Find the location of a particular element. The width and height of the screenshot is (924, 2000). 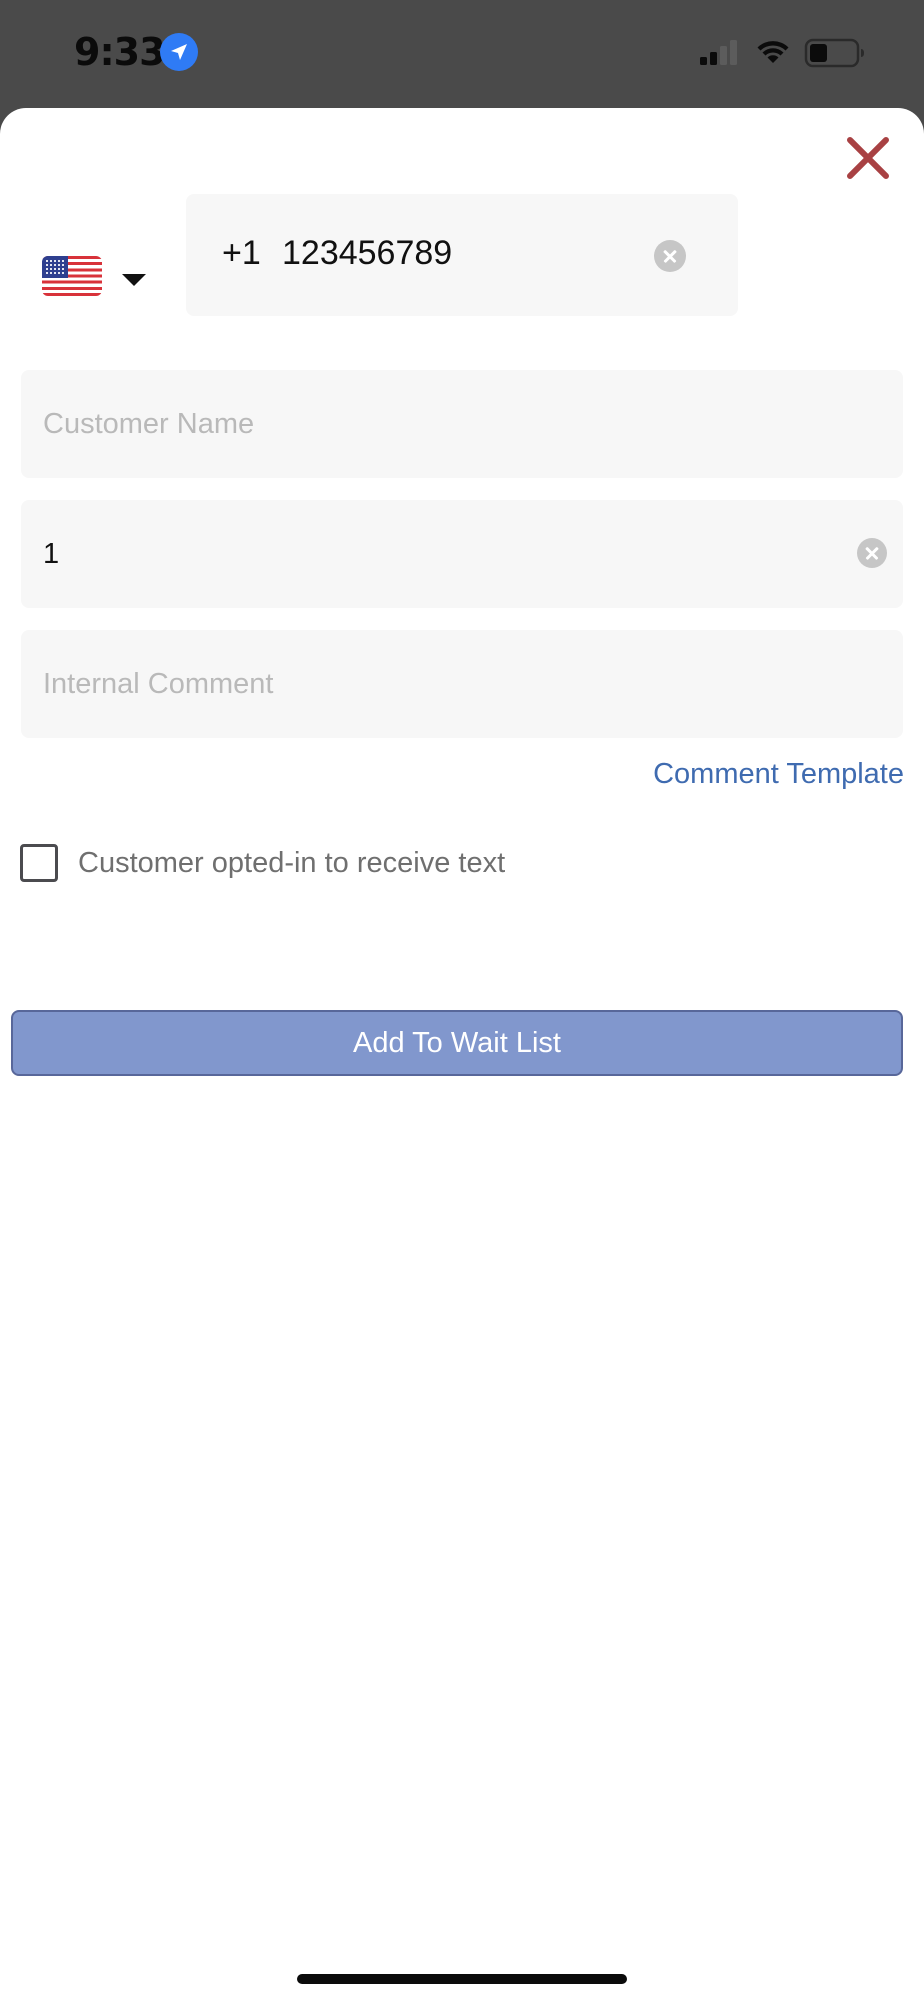

country-selector is located at coordinates (96, 276).